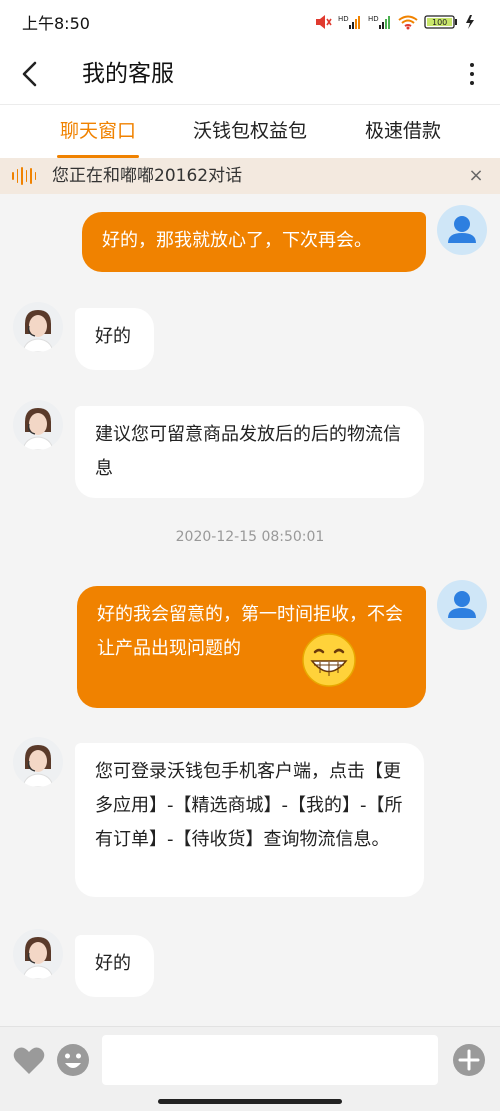 Image resolution: width=500 pixels, height=1111 pixels. Describe the element at coordinates (476, 176) in the screenshot. I see `close-icon: ×` at that location.